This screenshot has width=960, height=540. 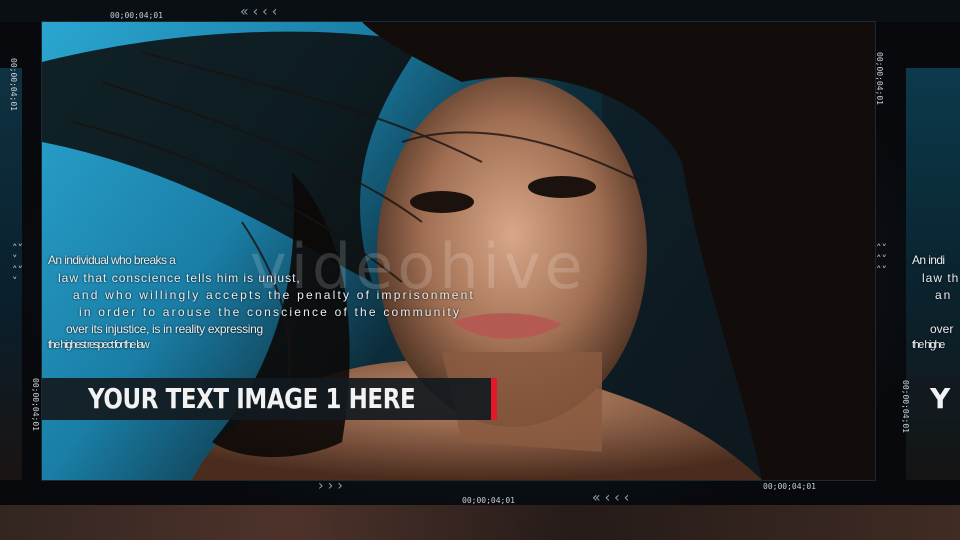 What do you see at coordinates (881, 259) in the screenshot?
I see `chevron-updown-icon: ˄˅ ˄˅ ˄˅` at bounding box center [881, 259].